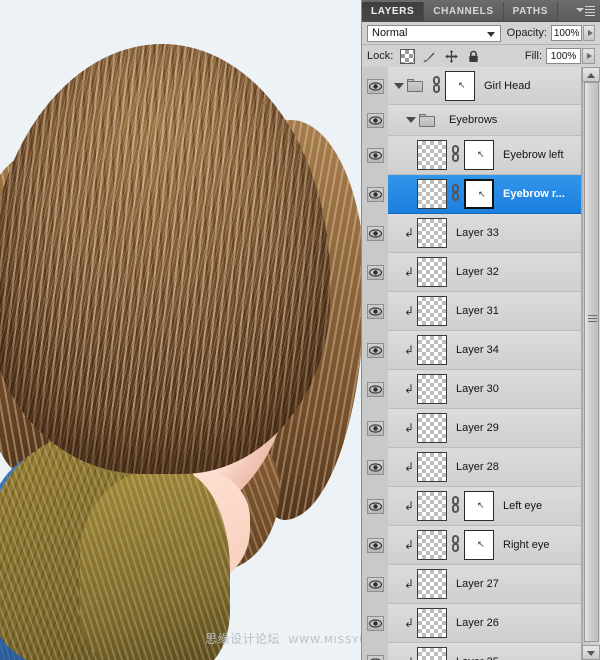  Describe the element at coordinates (485, 584) in the screenshot. I see `layer-row: ↳ Layer 27` at that location.